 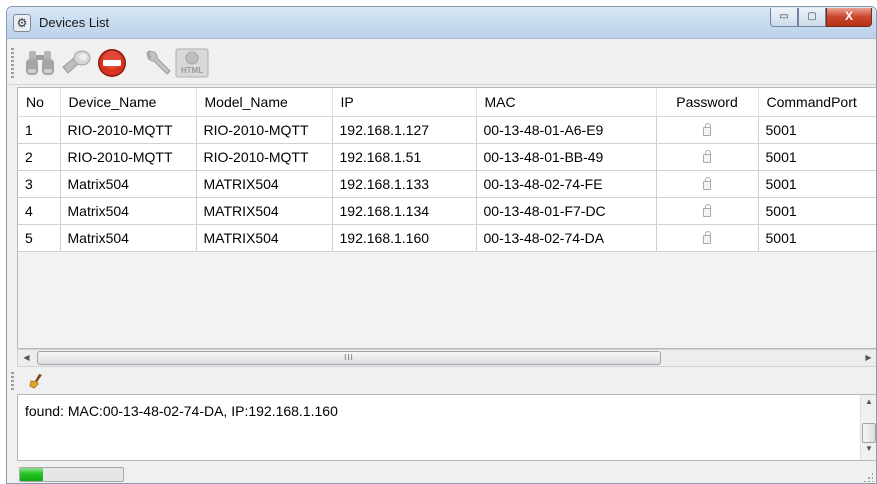 I want to click on cell-no: 2, so click(x=39, y=157).